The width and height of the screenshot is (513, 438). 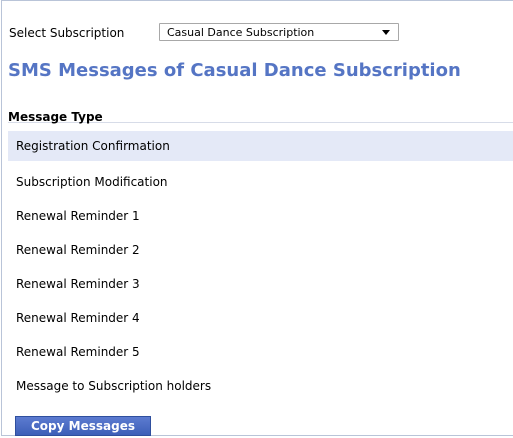 I want to click on chevron-down-icon, so click(x=386, y=32).